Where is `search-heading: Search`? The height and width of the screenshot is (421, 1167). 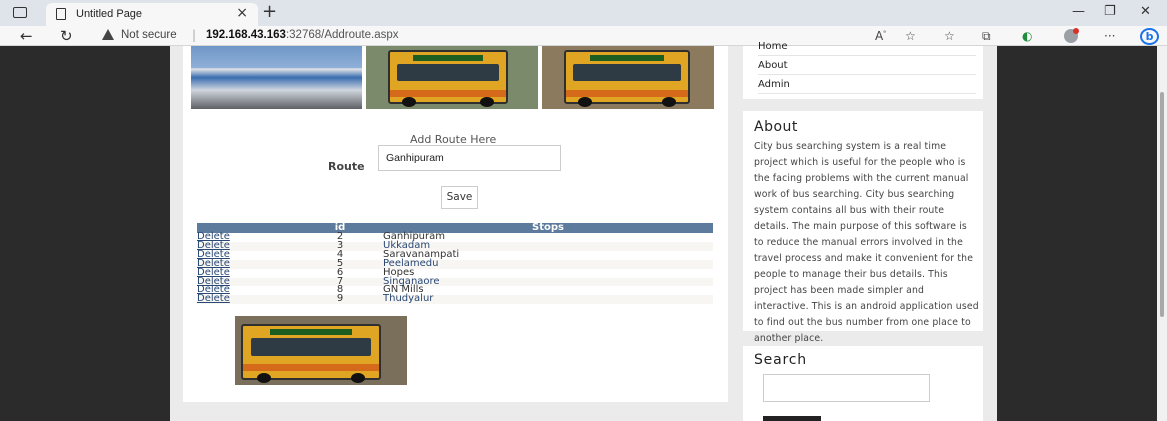
search-heading: Search is located at coordinates (780, 360).